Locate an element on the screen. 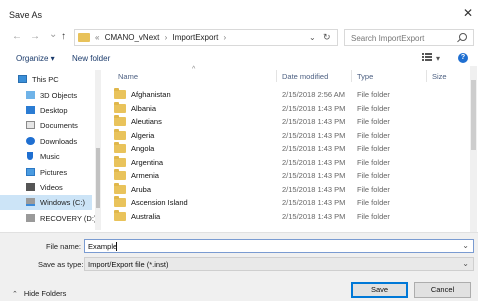  file-list-scrollbar is located at coordinates (473, 149).